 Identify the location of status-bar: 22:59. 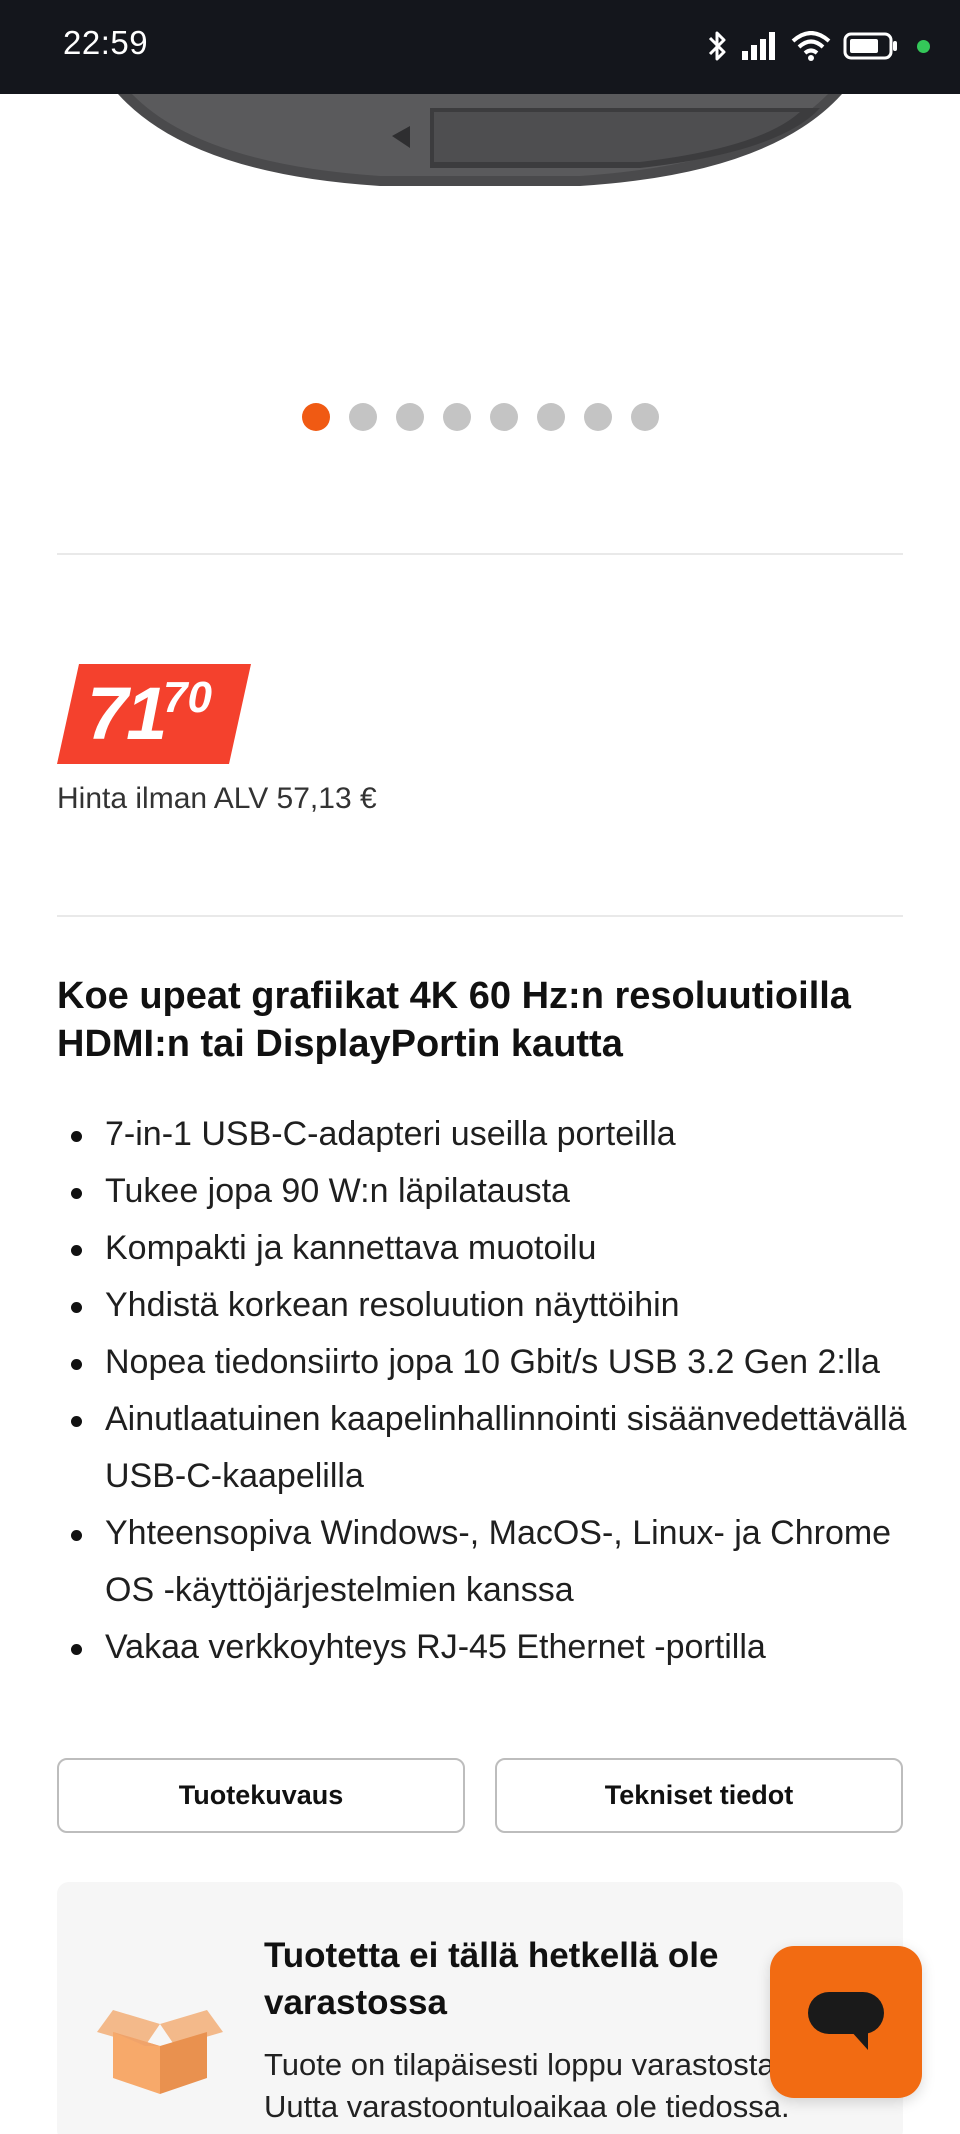
(480, 47).